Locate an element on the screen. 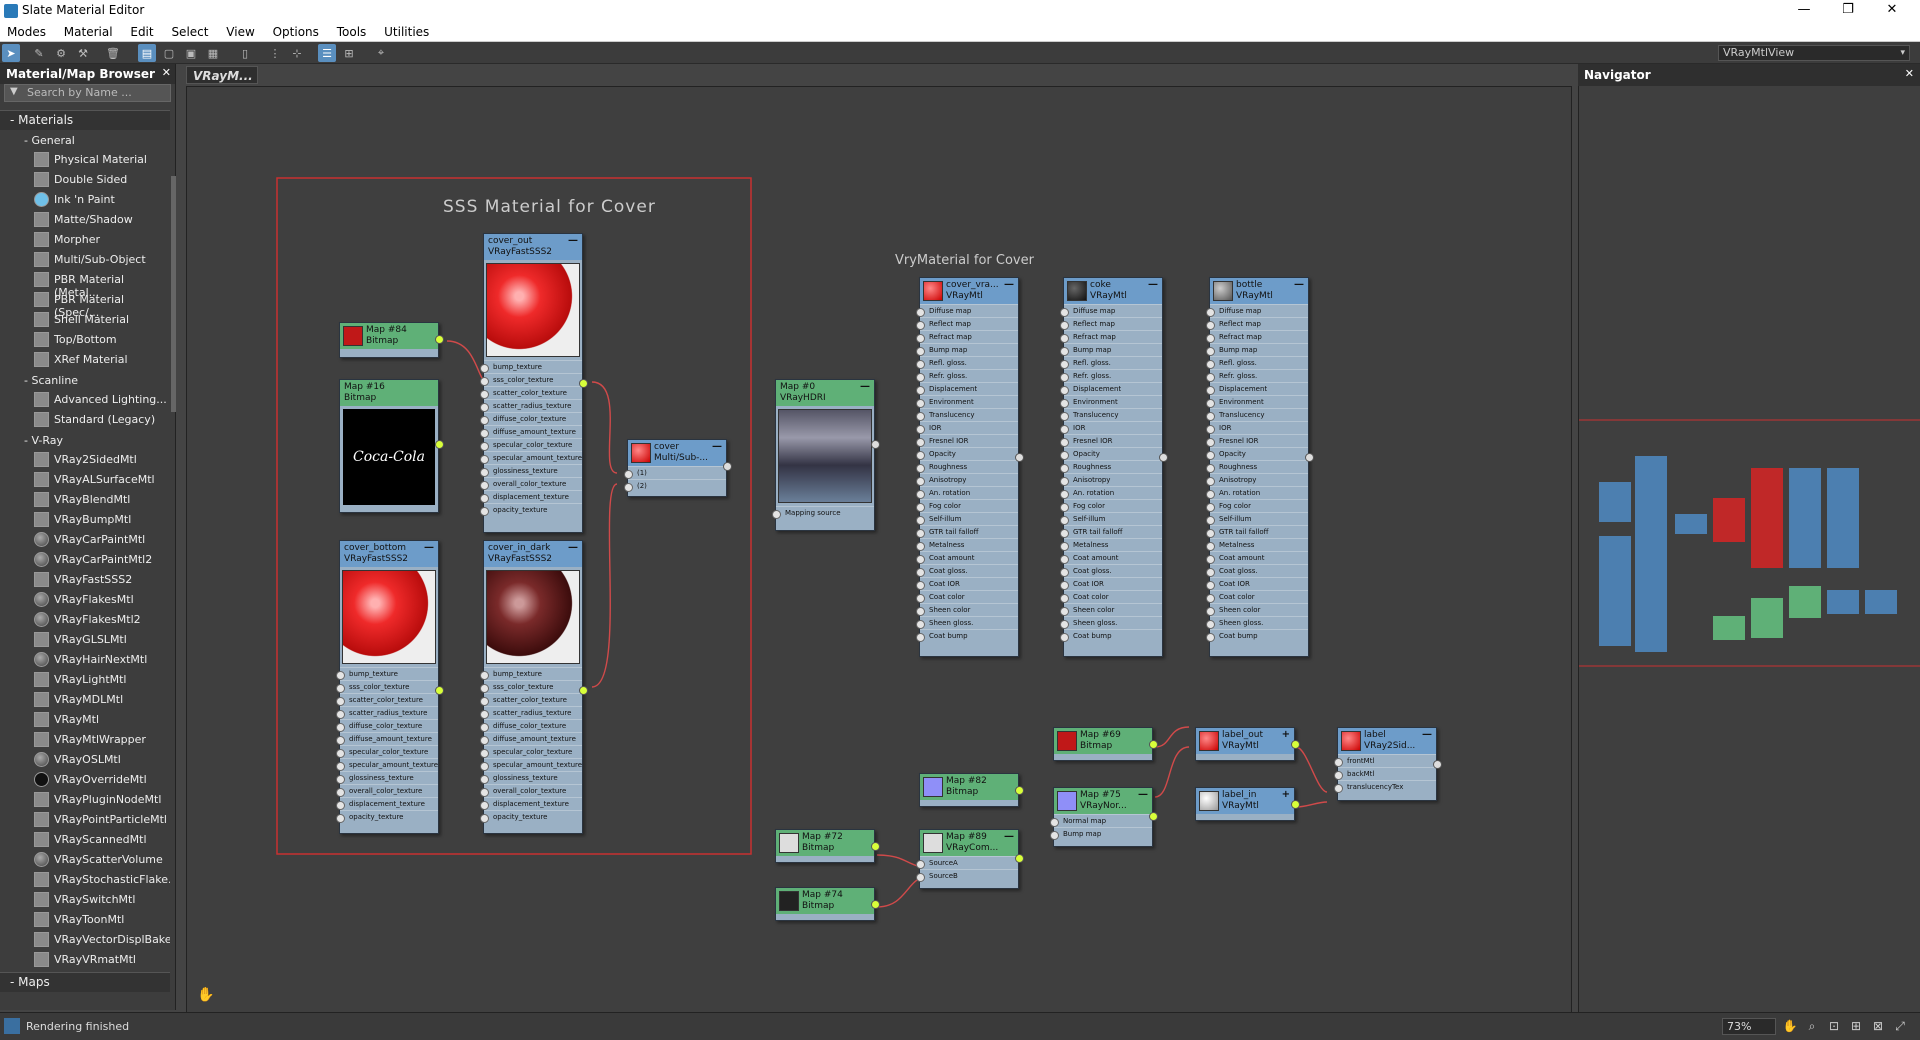 Image resolution: width=1920 pixels, height=1040 pixels. input-slot: SourceB is located at coordinates (967, 875).